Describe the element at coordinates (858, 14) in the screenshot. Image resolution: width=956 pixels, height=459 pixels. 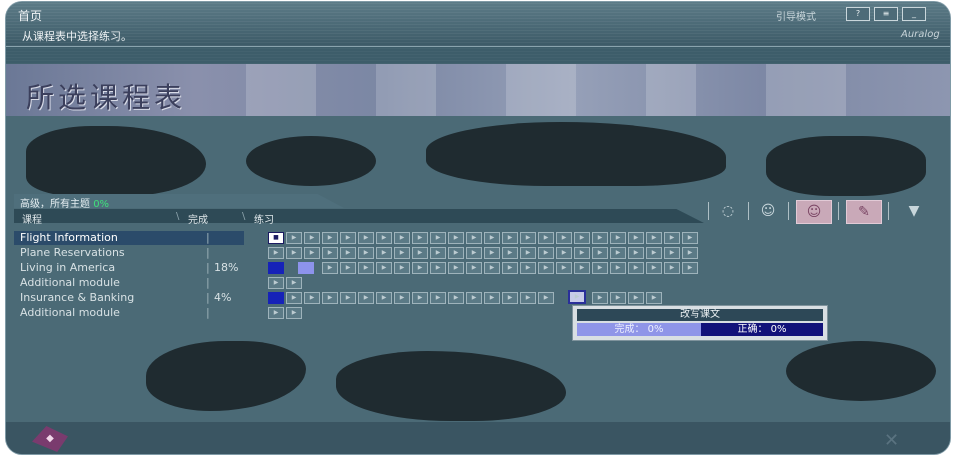
I see `help-icon: ?` at that location.